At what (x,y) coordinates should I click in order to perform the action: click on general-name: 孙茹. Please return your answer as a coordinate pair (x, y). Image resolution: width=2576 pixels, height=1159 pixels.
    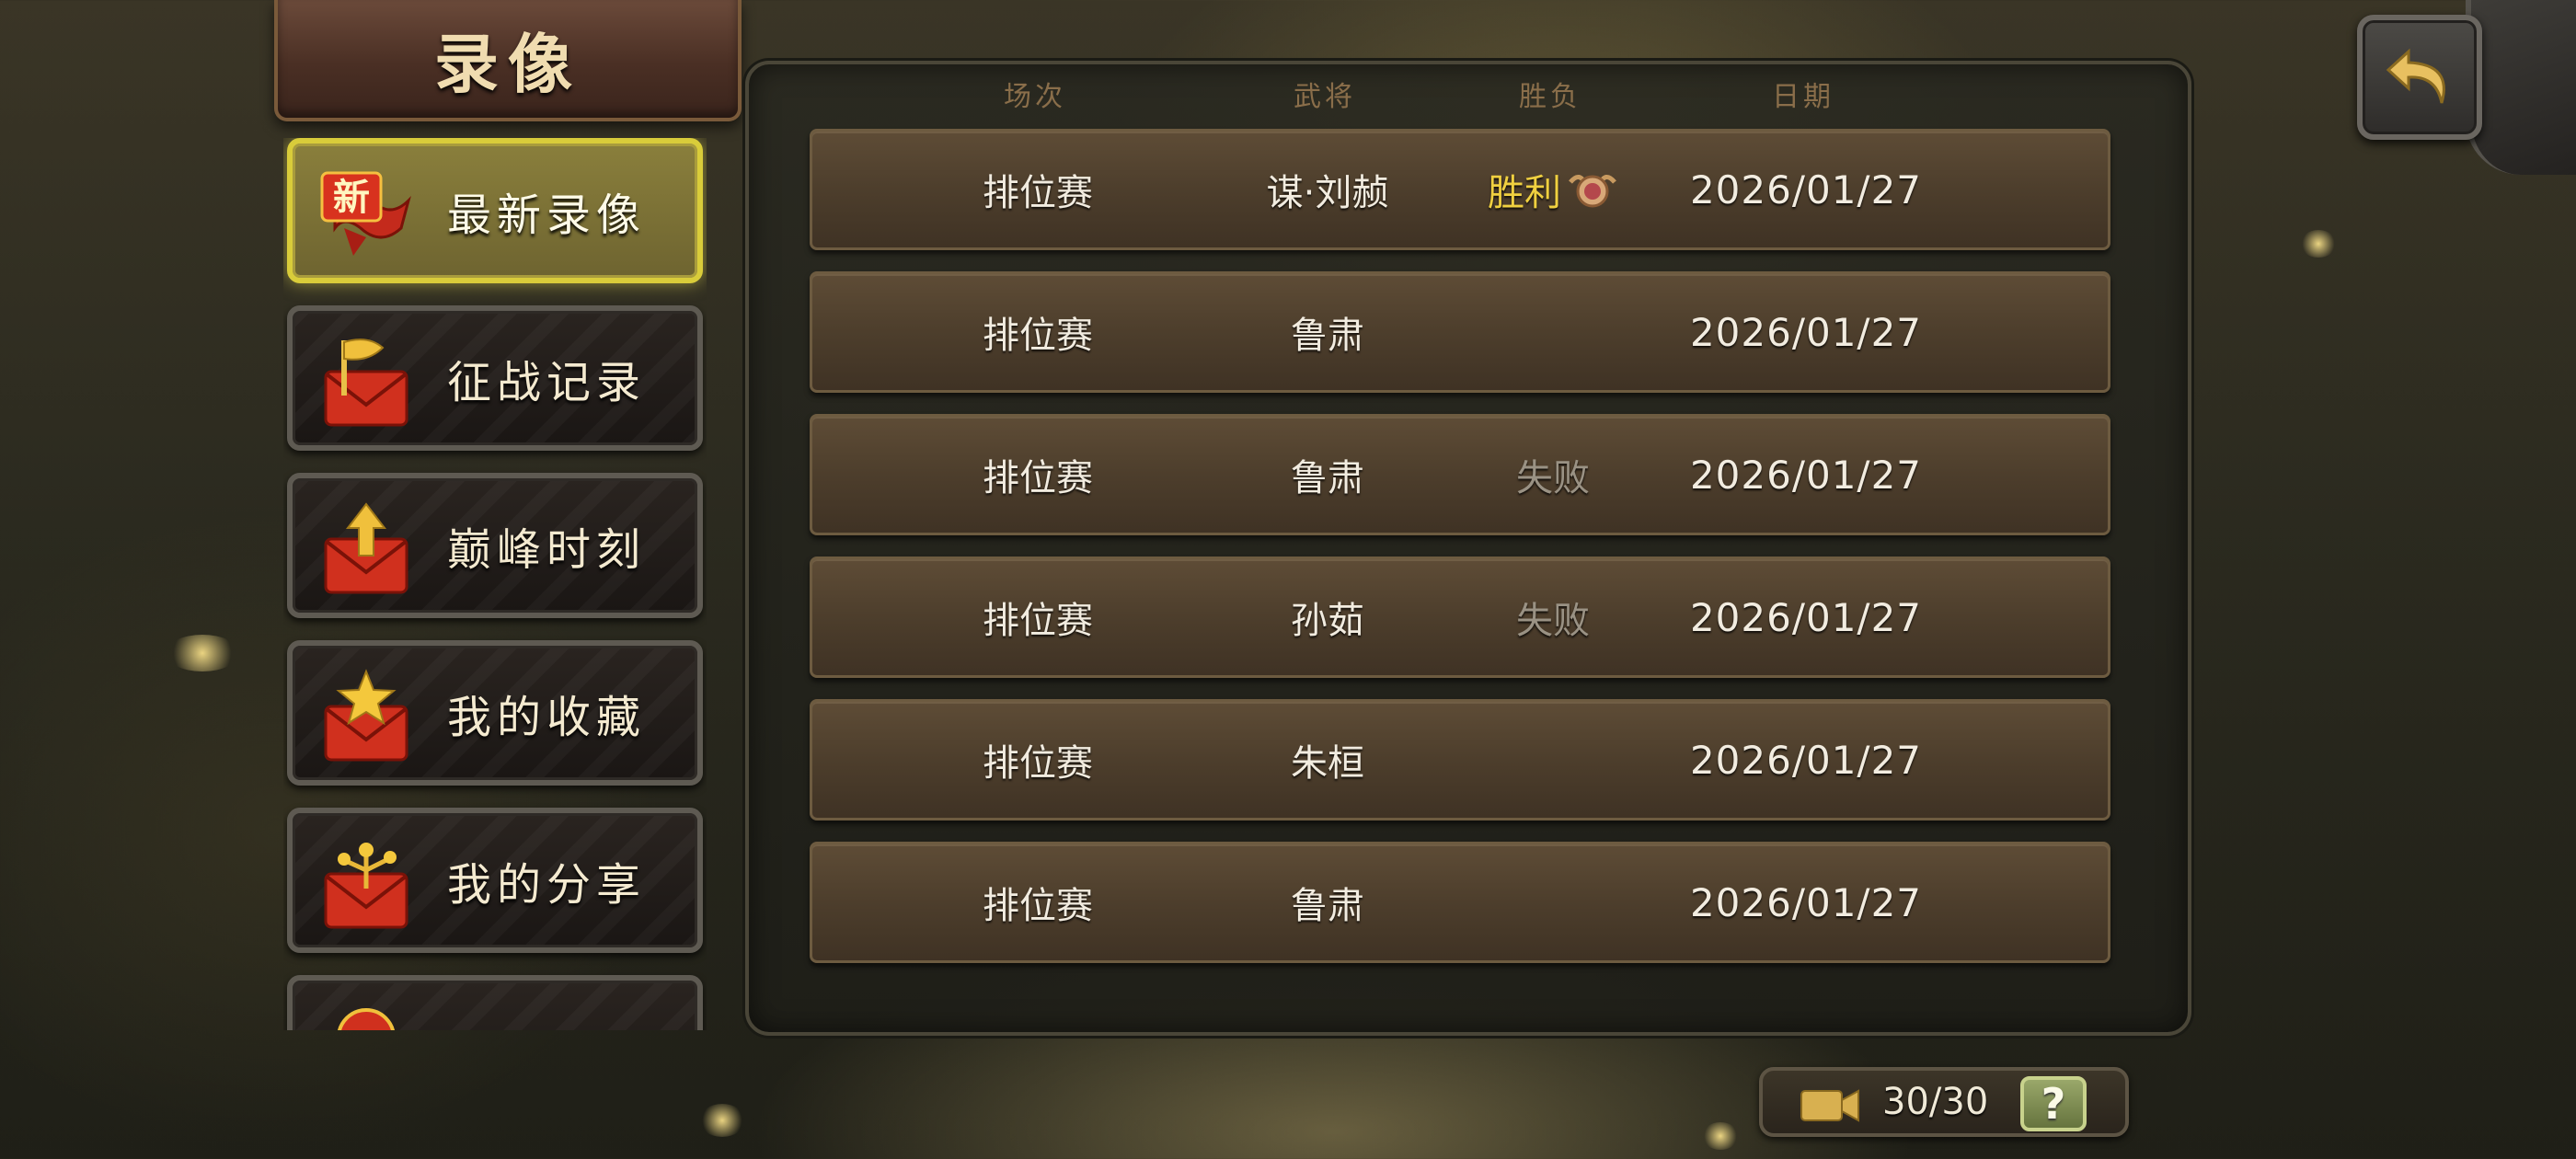
    Looking at the image, I should click on (1327, 621).